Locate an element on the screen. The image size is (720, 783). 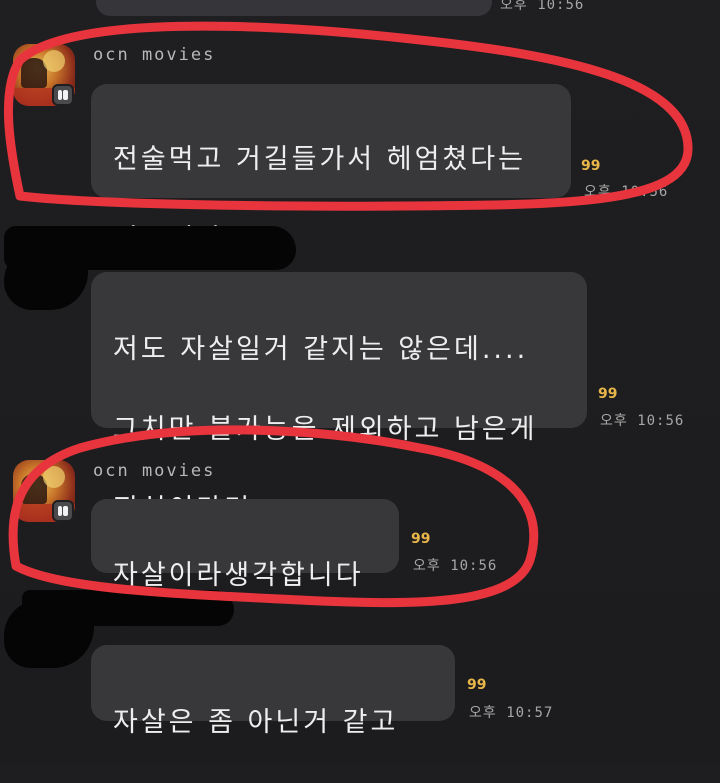
message-line: 전술먹고 거길들가서 헤엄쳤다는 is located at coordinates (319, 159).